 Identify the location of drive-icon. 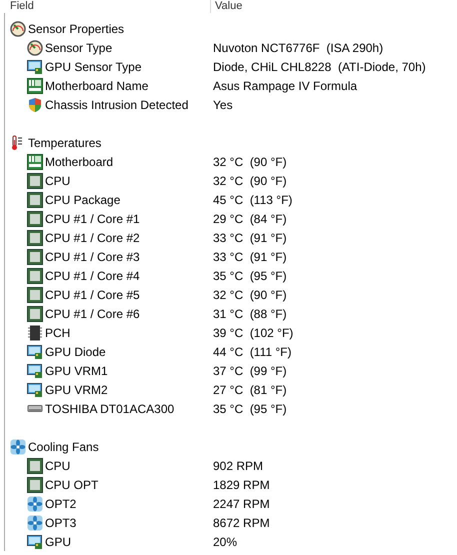
(35, 408).